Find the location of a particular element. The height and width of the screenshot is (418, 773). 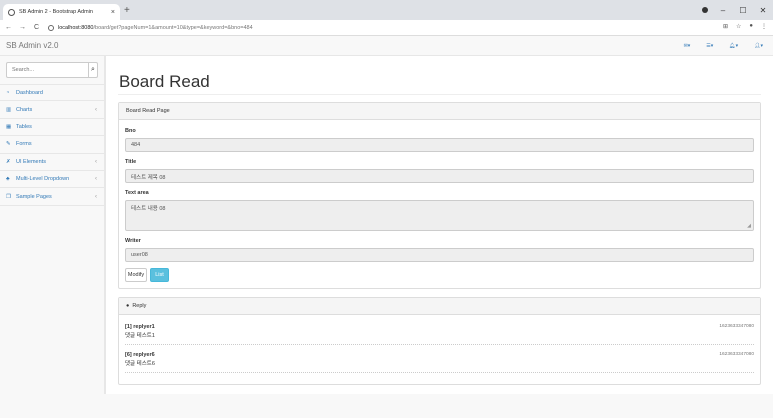

maximize-button: ☐ is located at coordinates (743, 10).